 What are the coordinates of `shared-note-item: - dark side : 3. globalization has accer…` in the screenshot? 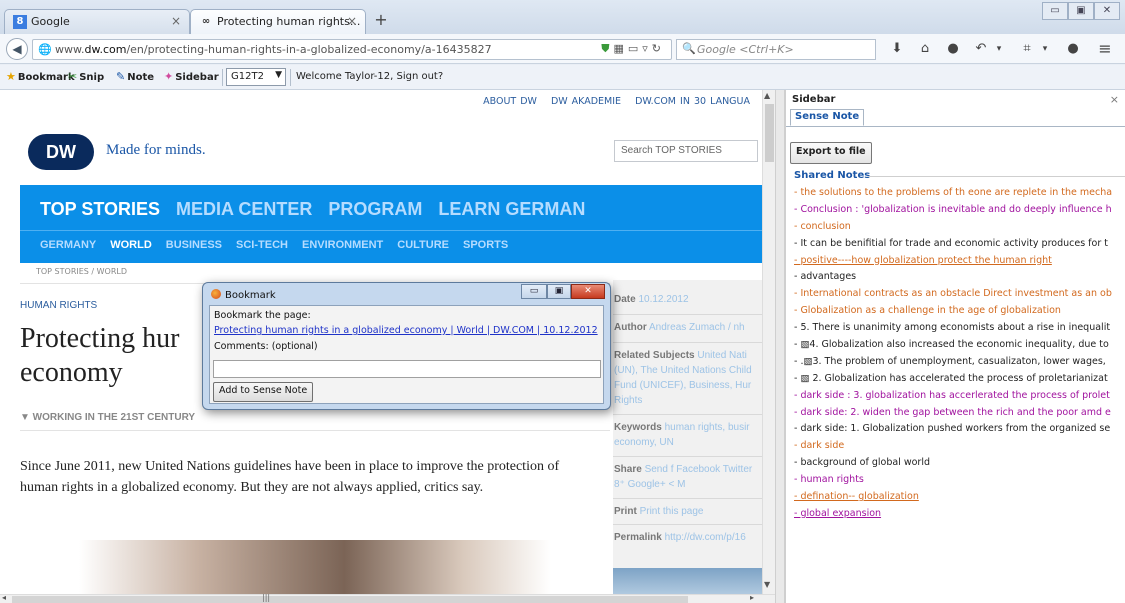 It's located at (959, 398).